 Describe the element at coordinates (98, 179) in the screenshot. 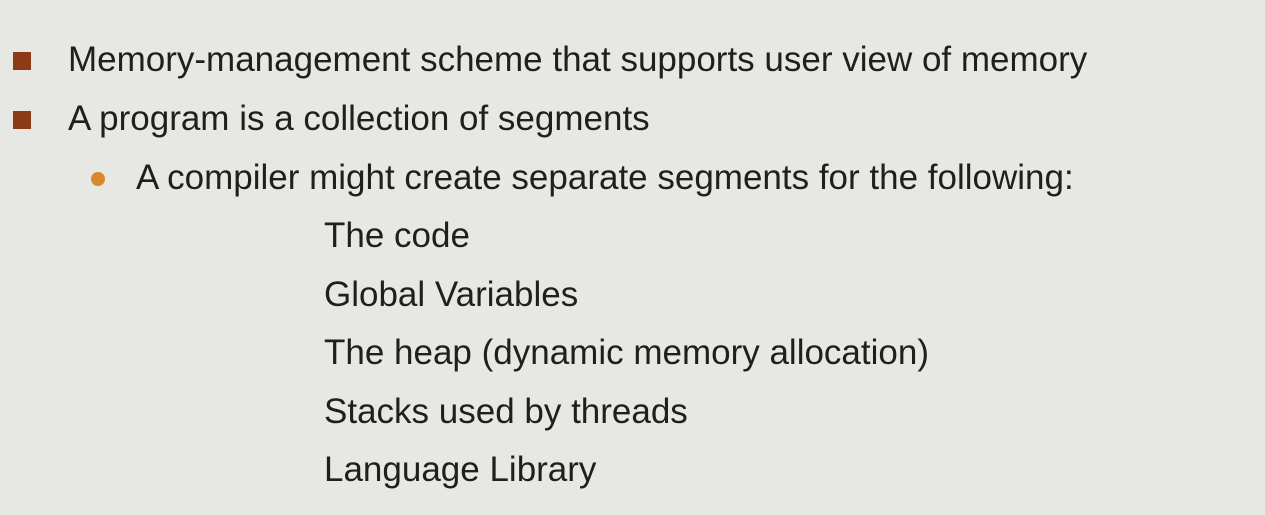

I see `round-bullet-icon` at that location.